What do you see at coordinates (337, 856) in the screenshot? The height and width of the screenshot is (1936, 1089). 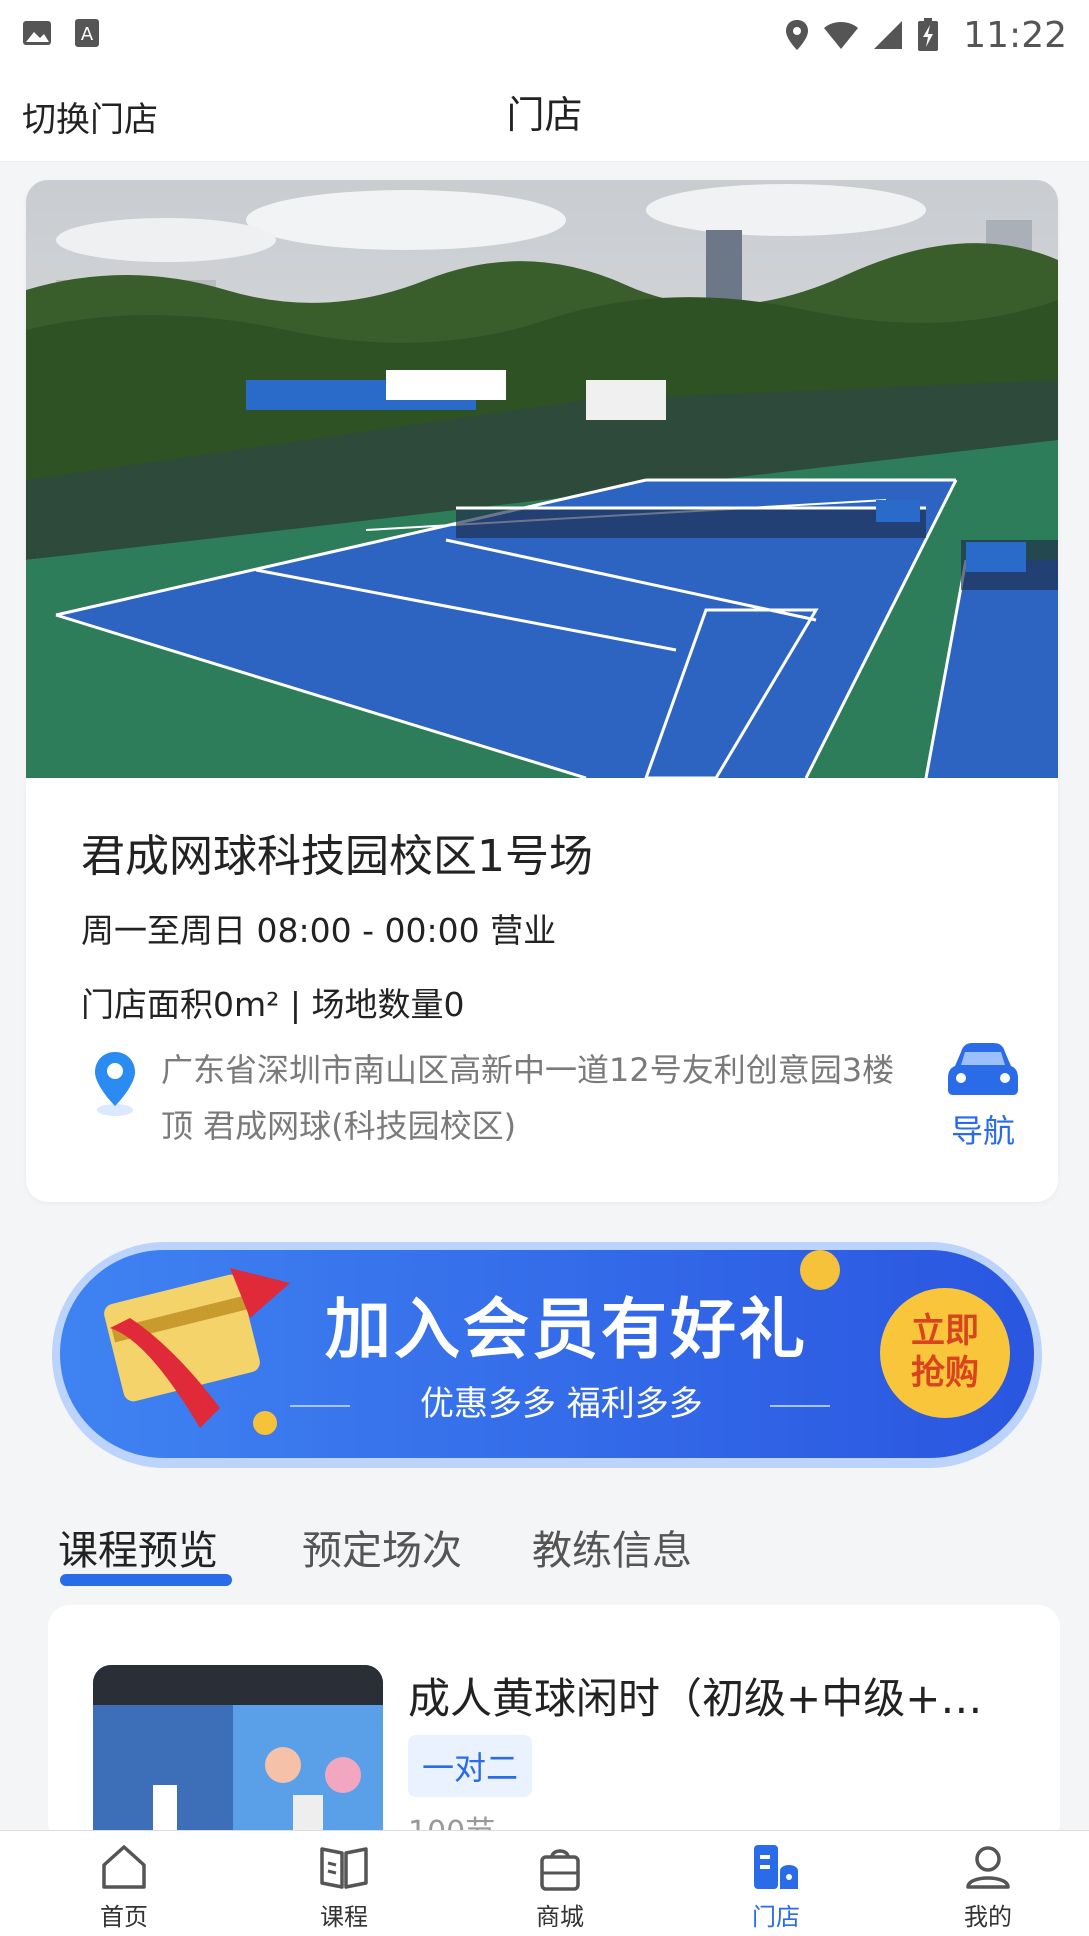 I see `store-name: 君成网球科技园校区1号场` at bounding box center [337, 856].